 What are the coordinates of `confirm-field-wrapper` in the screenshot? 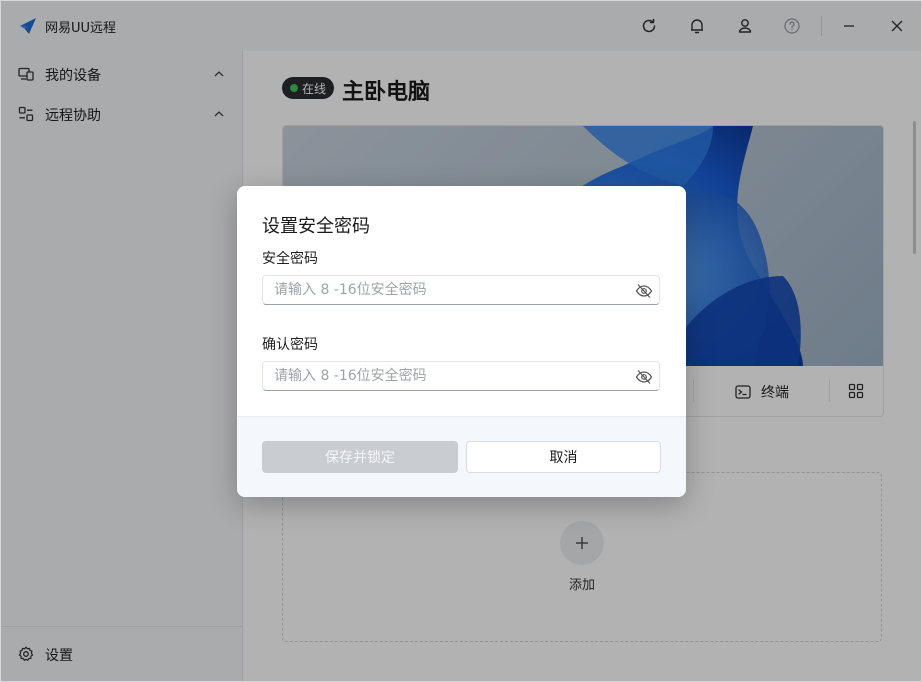 It's located at (461, 376).